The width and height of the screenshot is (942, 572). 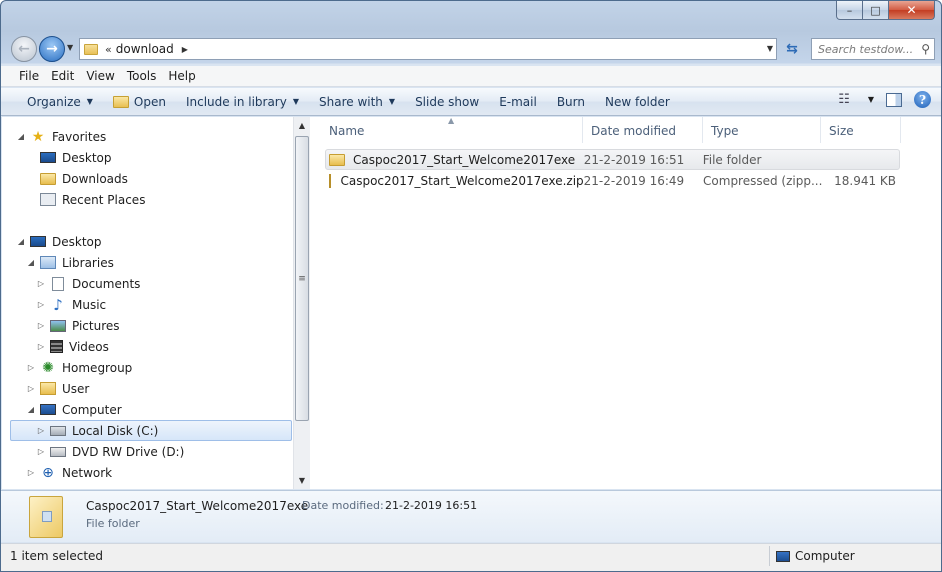 What do you see at coordinates (48, 388) in the screenshot?
I see `user-folder-icon` at bounding box center [48, 388].